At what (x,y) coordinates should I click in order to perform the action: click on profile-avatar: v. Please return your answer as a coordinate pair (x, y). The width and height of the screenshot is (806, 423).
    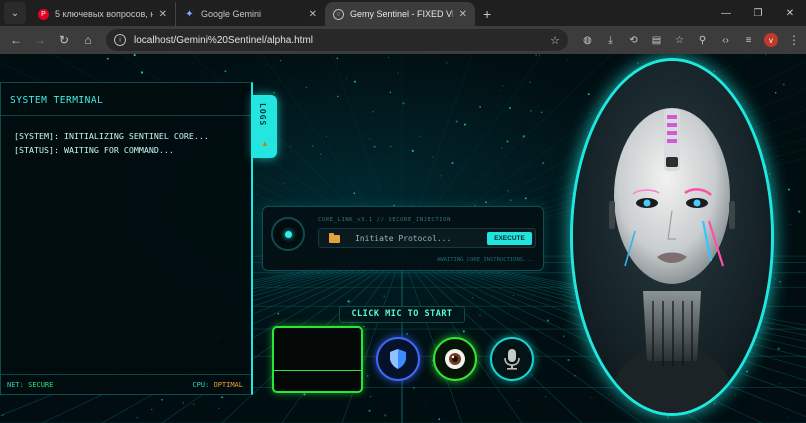
    Looking at the image, I should click on (771, 40).